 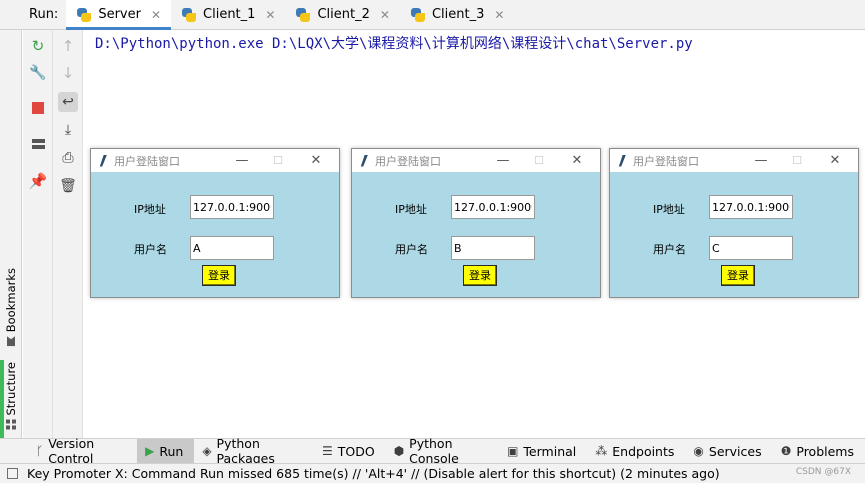 I want to click on trash-icon: 🗑, so click(x=68, y=186).